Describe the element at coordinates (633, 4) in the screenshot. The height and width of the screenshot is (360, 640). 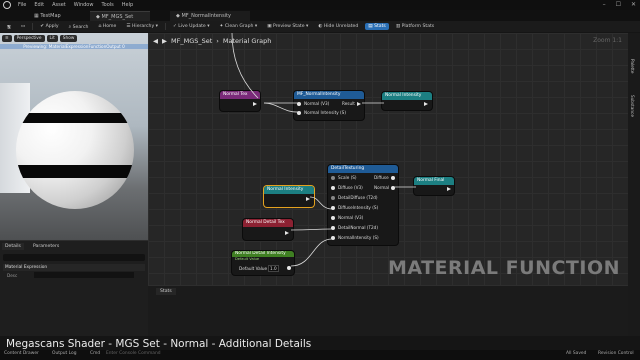
I see `close-icon: ✕` at that location.